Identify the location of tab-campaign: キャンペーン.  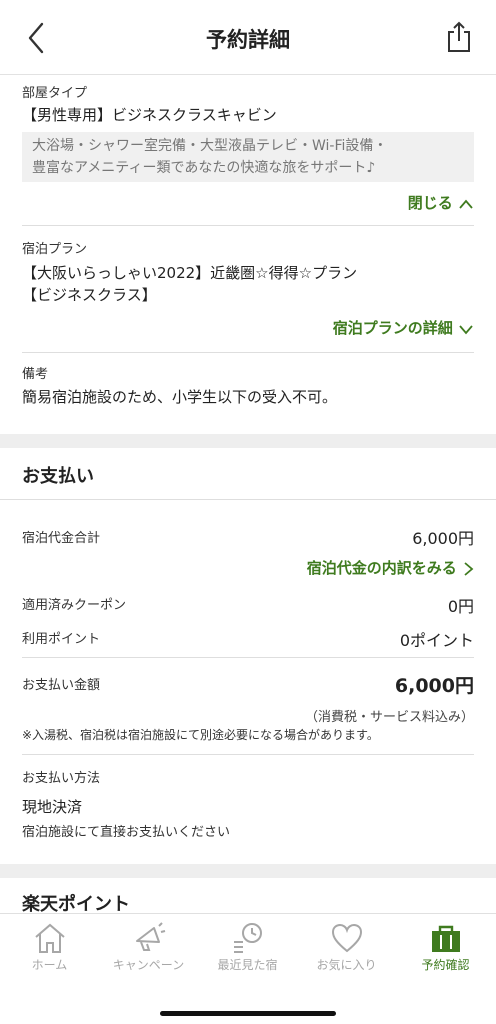
(148, 947).